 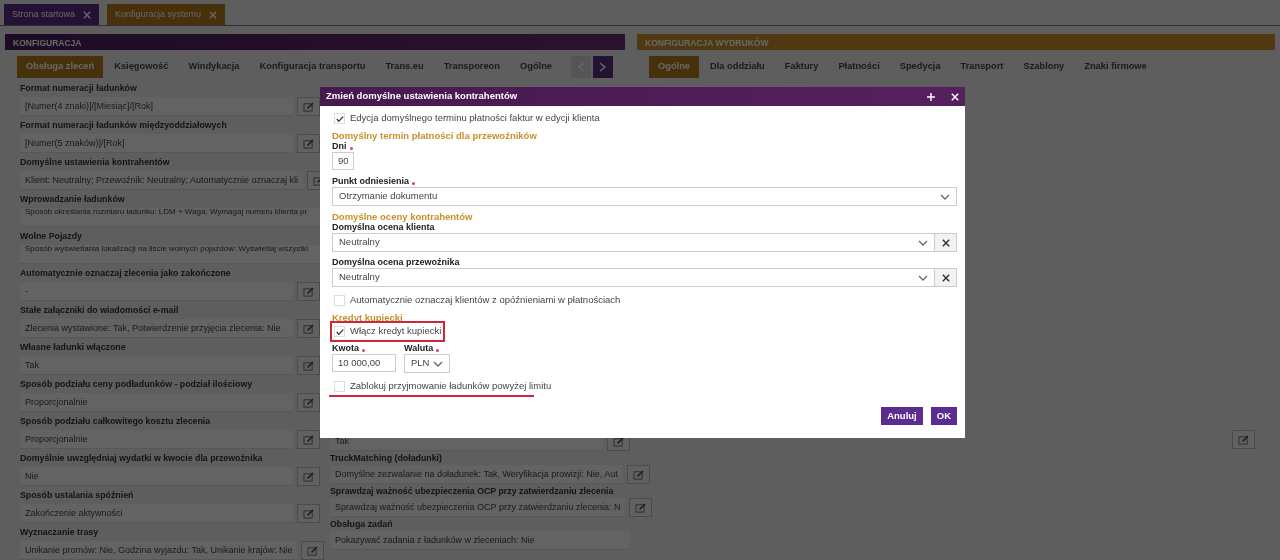 What do you see at coordinates (396, 262) in the screenshot?
I see `field-label: Domyślna ocena przewoźnika` at bounding box center [396, 262].